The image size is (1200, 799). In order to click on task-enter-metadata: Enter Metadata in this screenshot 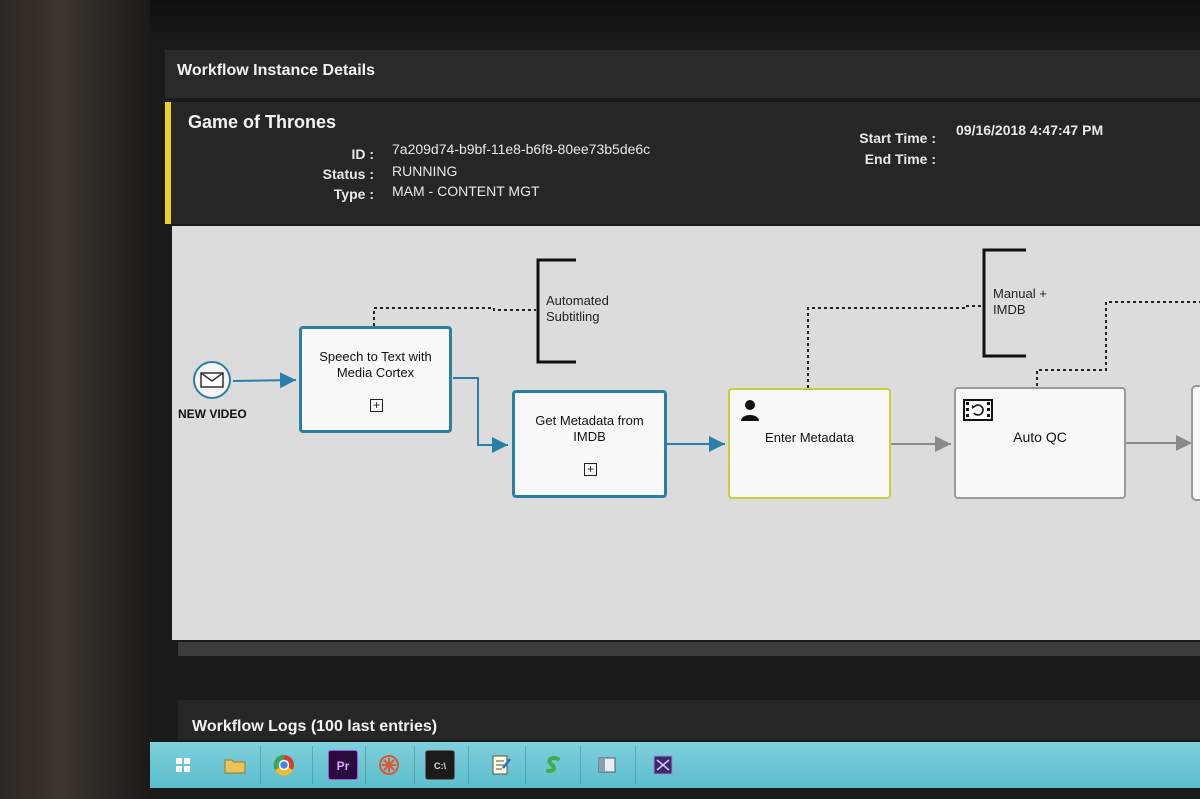, I will do `click(809, 443)`.